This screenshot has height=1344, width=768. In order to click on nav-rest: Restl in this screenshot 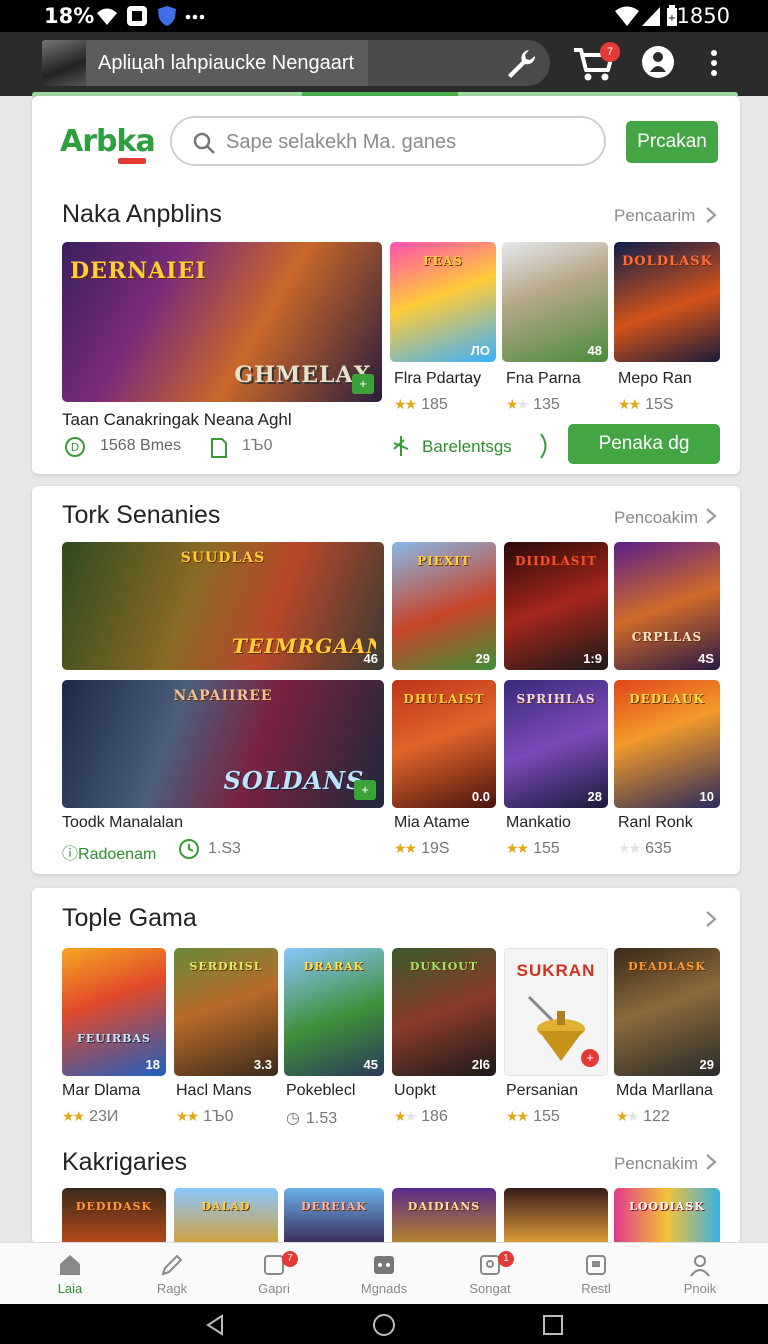, I will do `click(596, 1274)`.